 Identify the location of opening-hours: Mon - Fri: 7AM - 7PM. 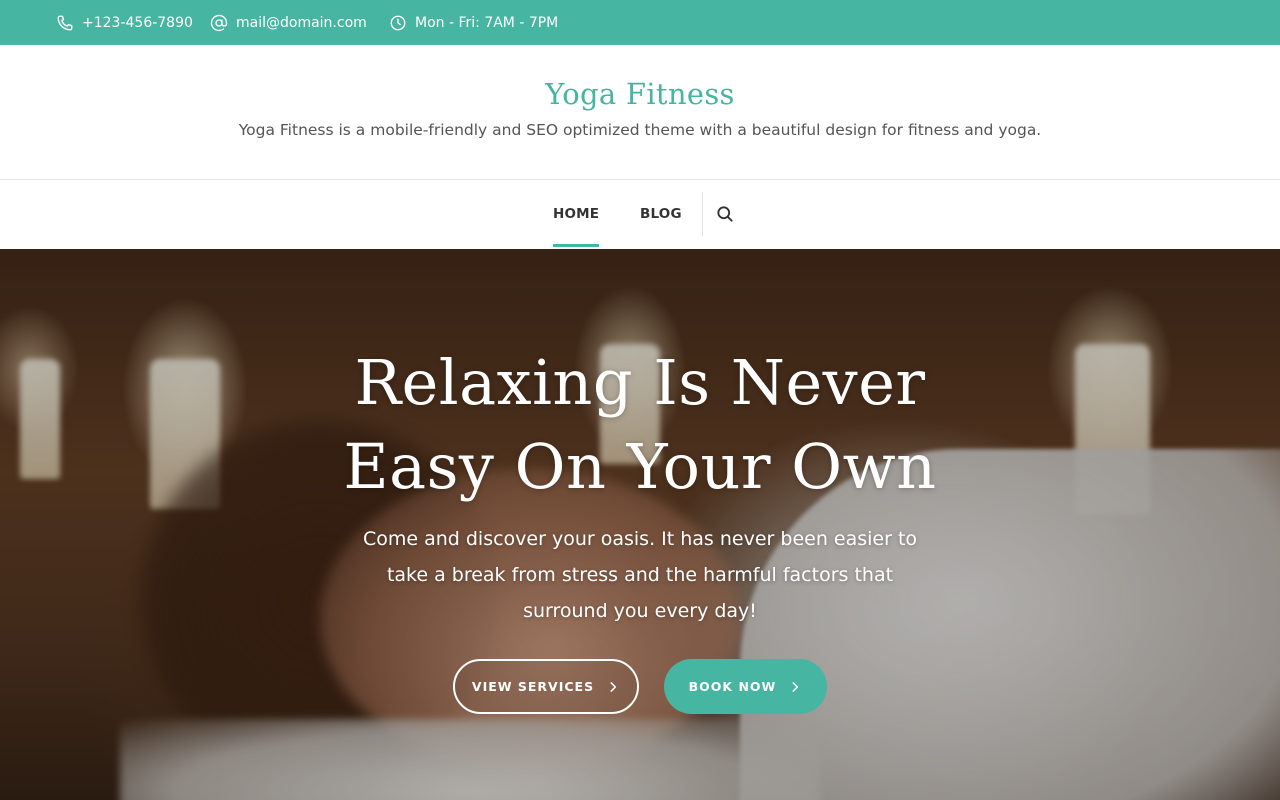
(487, 22).